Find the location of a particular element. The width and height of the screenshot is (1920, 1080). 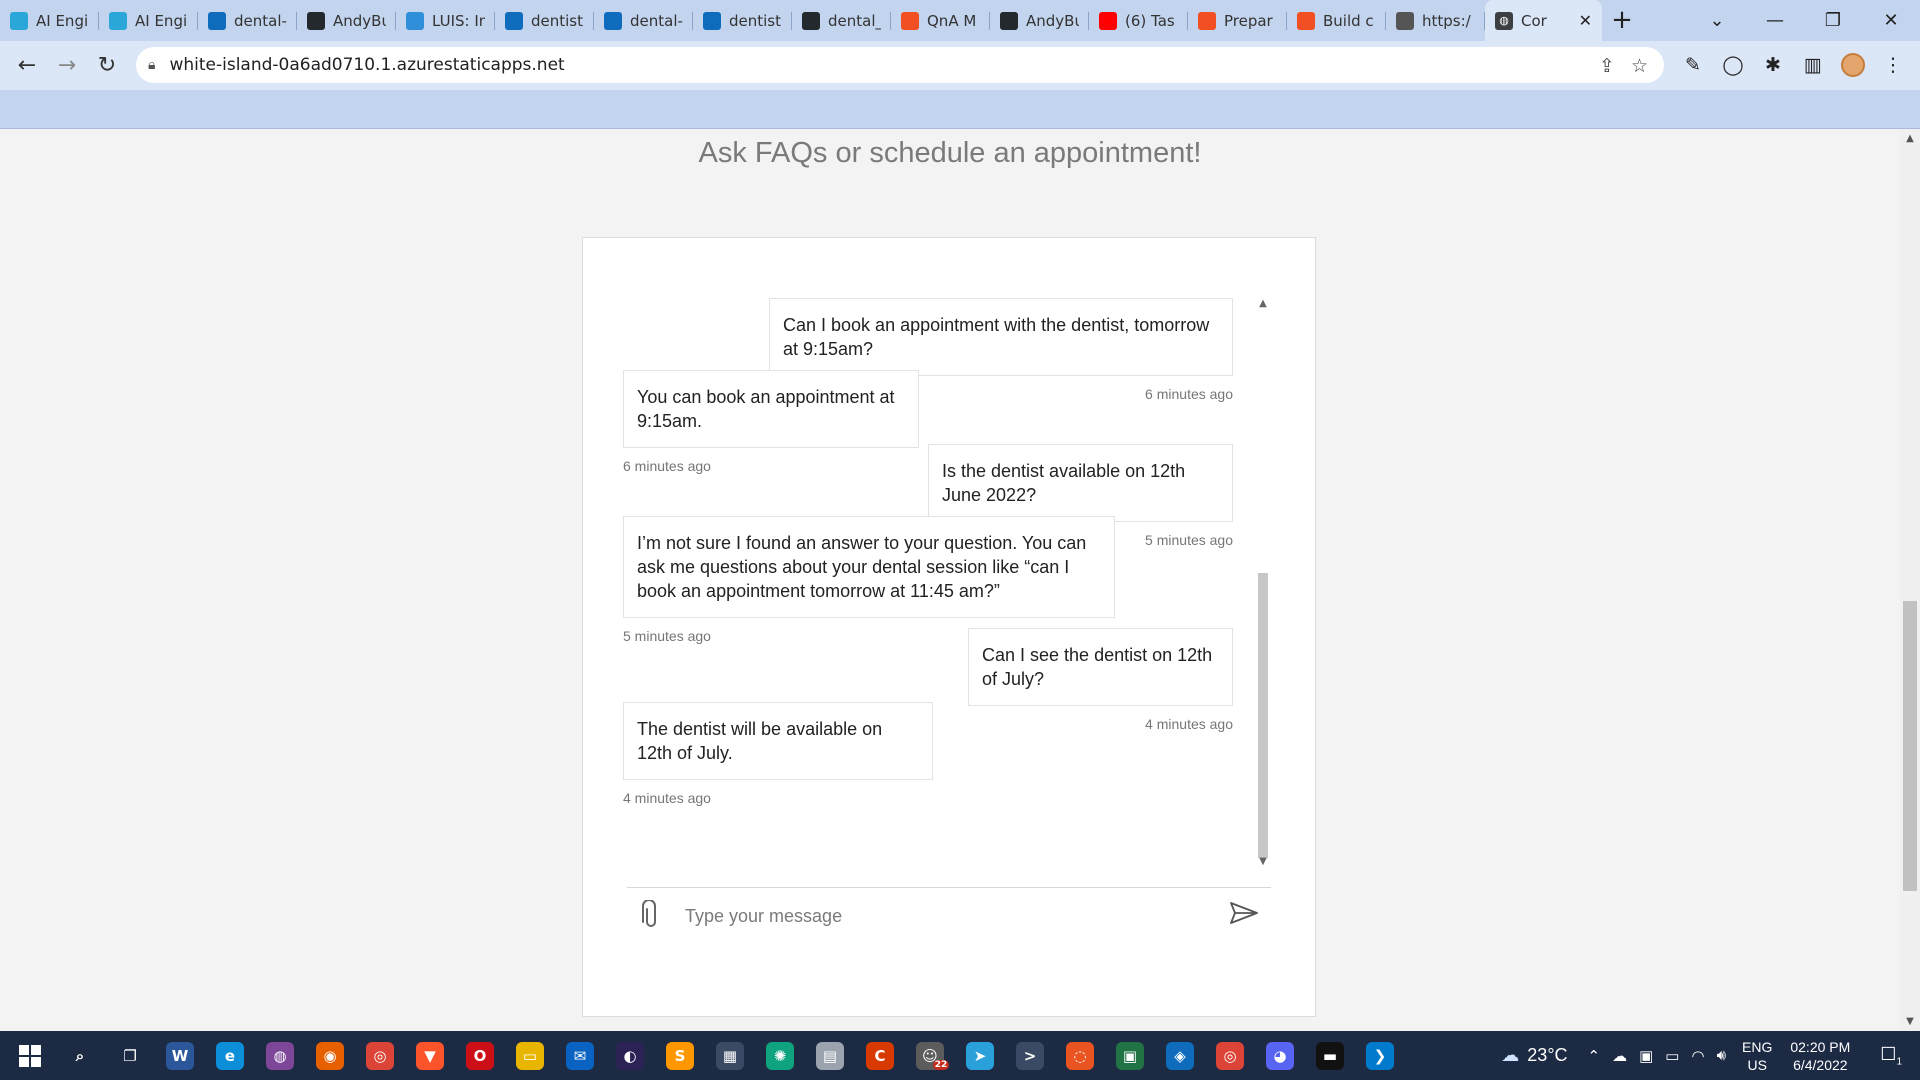

globe-icon: ◍ is located at coordinates (1504, 20).